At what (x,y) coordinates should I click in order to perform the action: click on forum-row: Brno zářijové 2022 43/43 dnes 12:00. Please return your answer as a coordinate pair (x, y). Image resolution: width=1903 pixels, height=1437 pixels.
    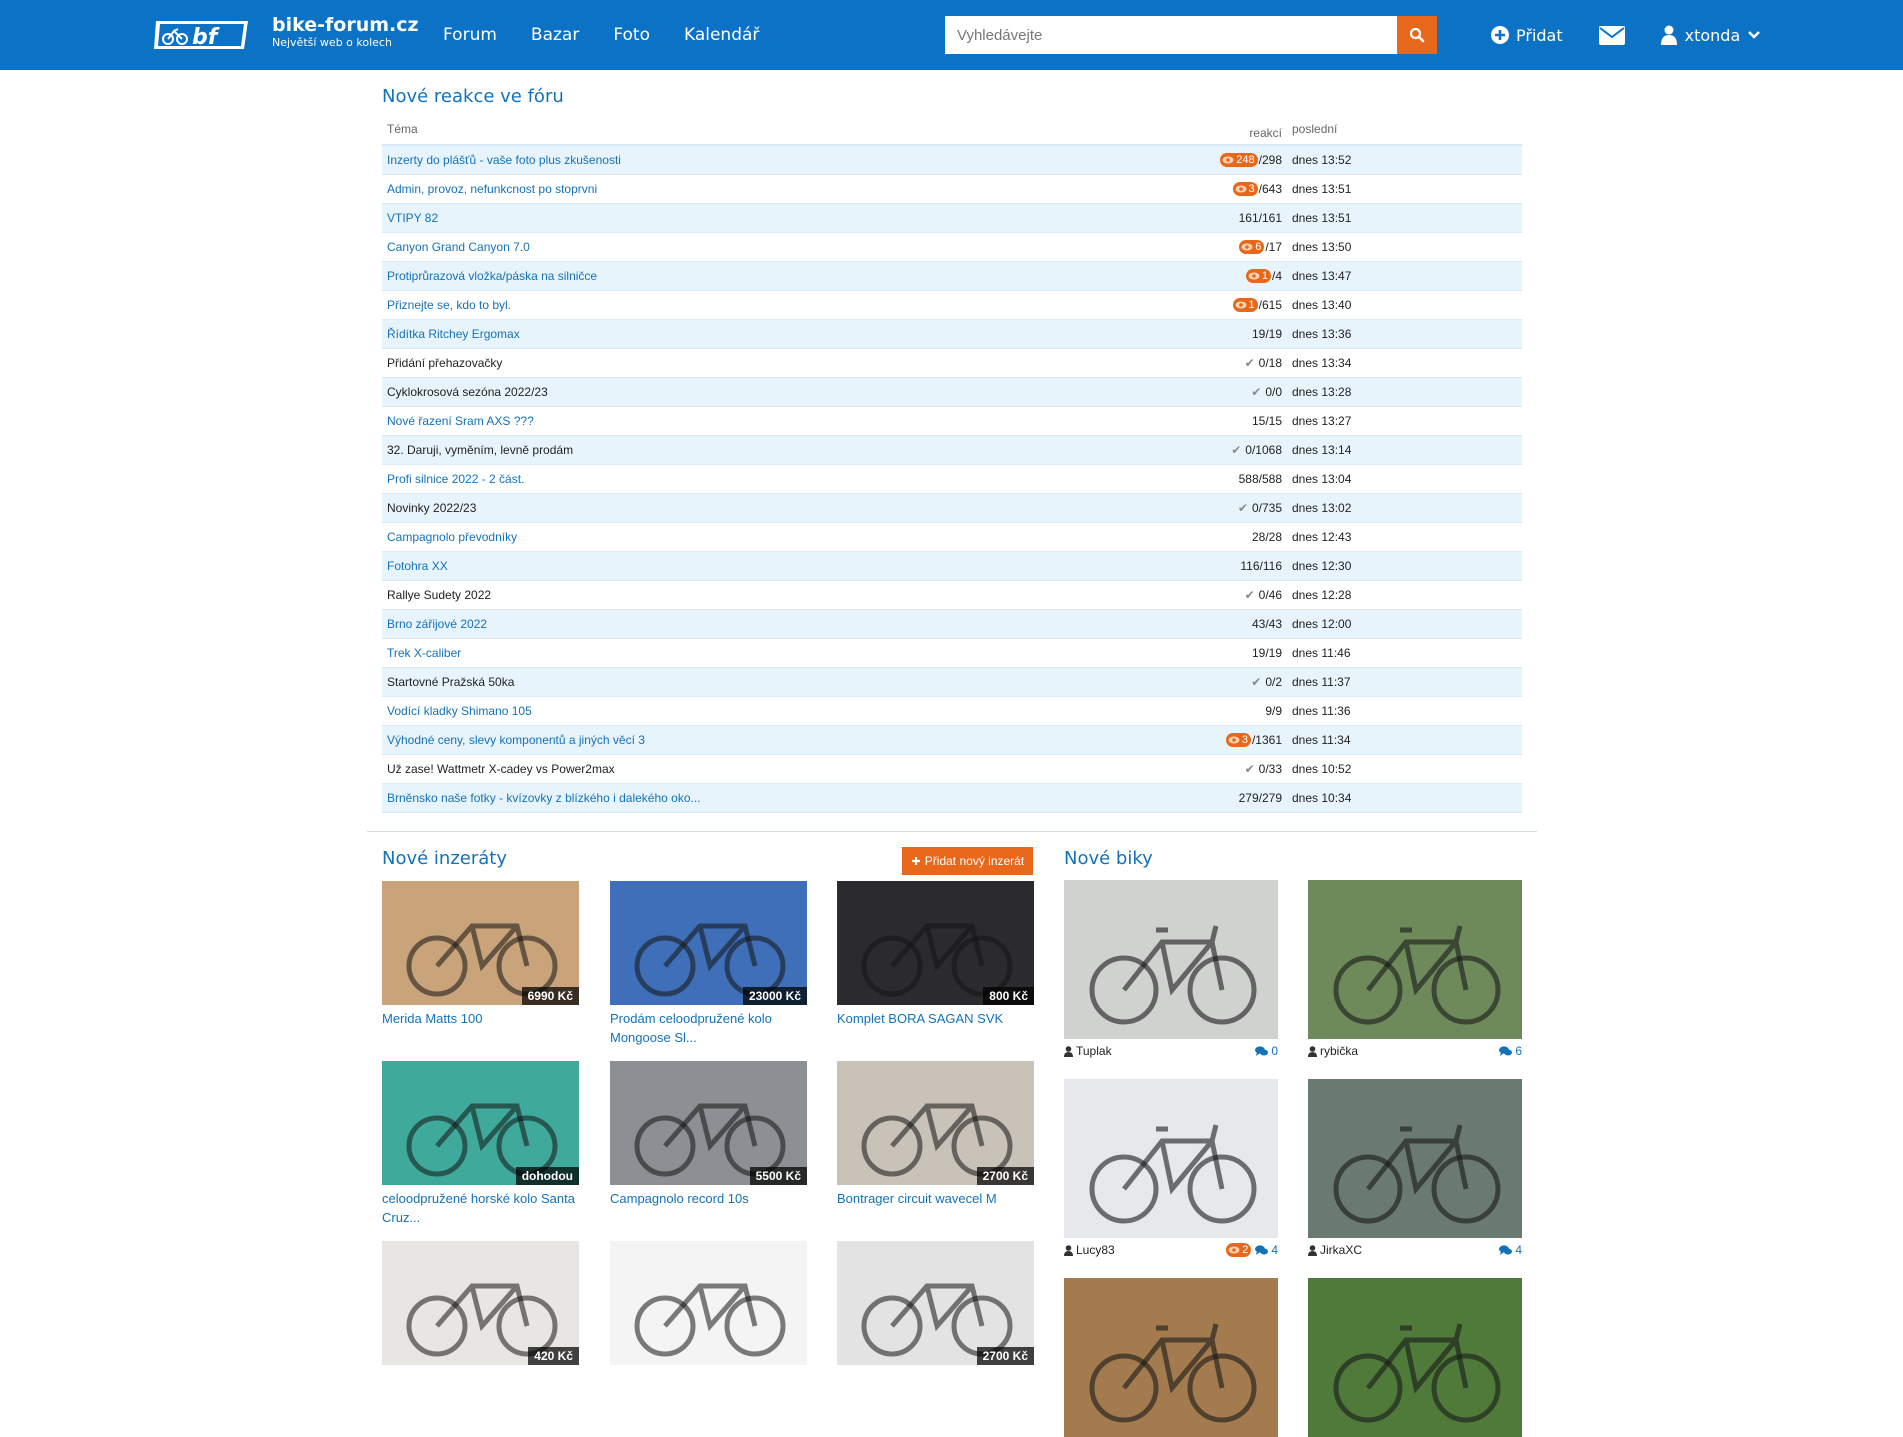
    Looking at the image, I should click on (952, 624).